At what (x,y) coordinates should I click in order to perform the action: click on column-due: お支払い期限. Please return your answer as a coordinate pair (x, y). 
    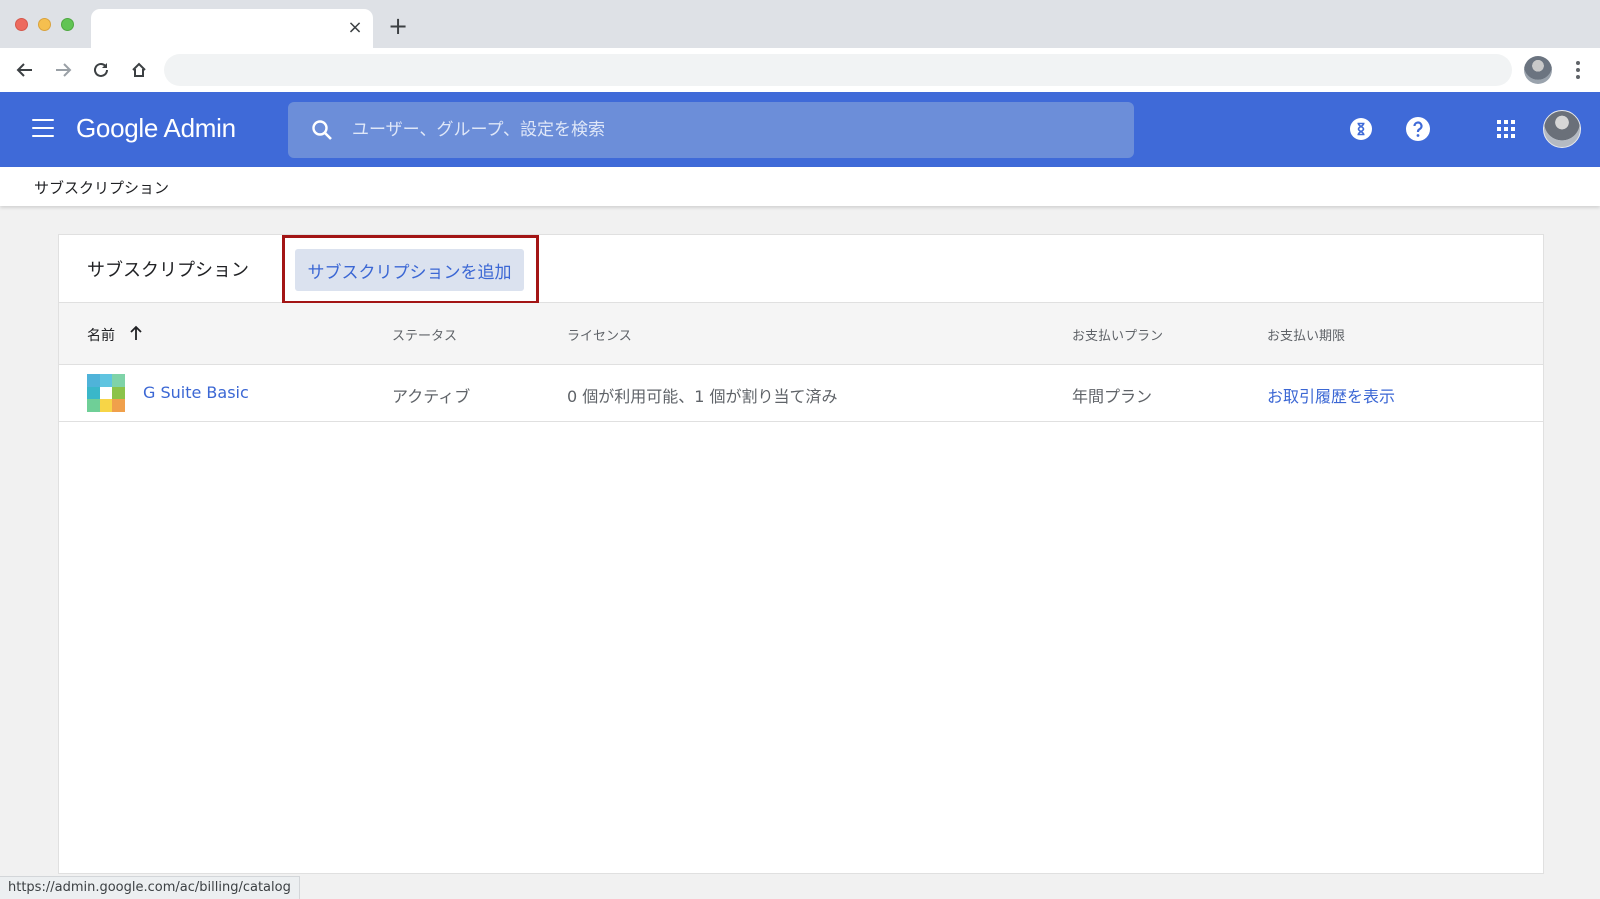
    Looking at the image, I should click on (1306, 336).